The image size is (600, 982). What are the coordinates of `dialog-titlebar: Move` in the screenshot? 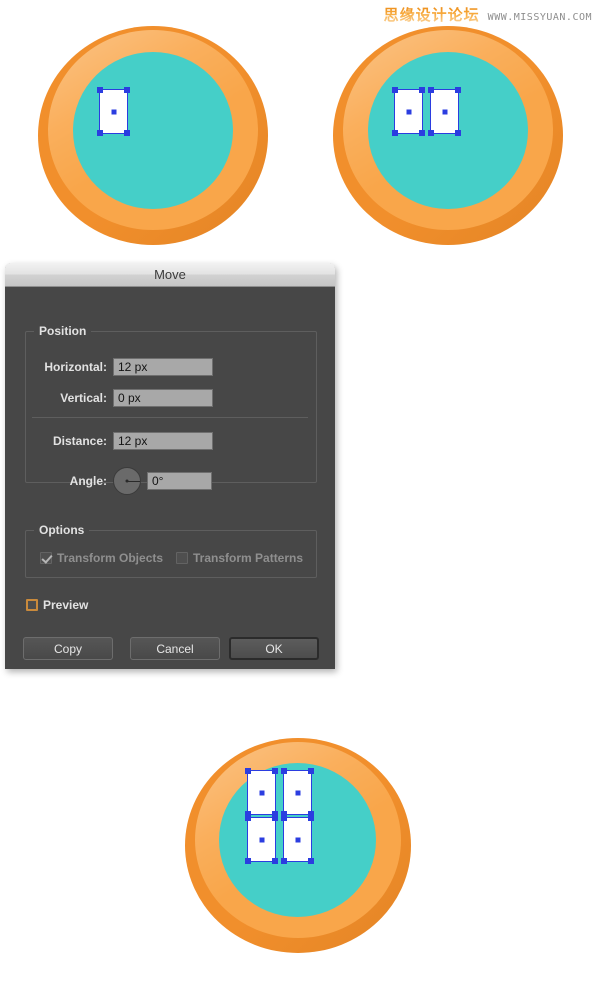 It's located at (170, 275).